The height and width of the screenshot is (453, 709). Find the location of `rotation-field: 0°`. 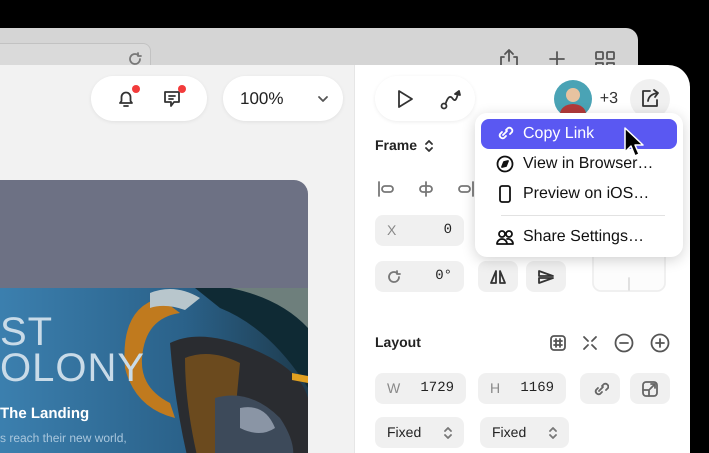

rotation-field: 0° is located at coordinates (419, 276).